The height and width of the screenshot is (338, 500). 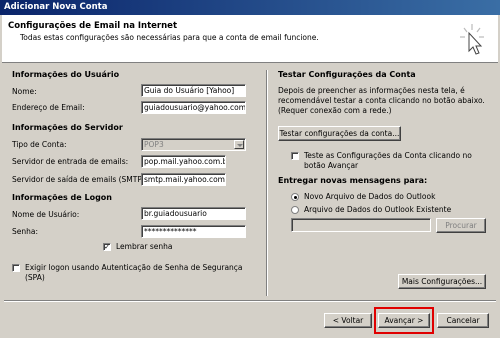 What do you see at coordinates (472, 39) in the screenshot?
I see `cursor-pointer-icon` at bounding box center [472, 39].